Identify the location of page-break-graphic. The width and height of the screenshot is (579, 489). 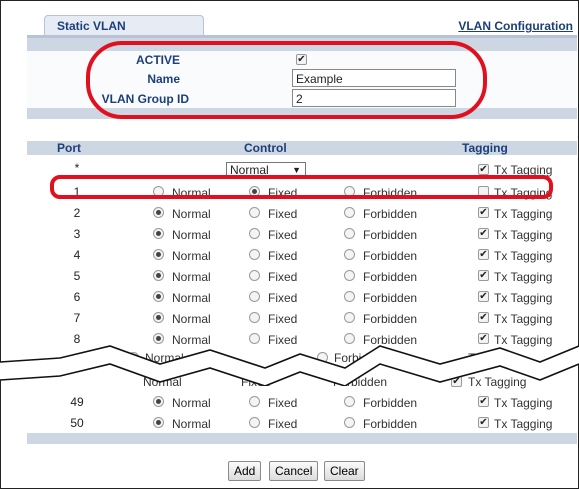
(289, 365).